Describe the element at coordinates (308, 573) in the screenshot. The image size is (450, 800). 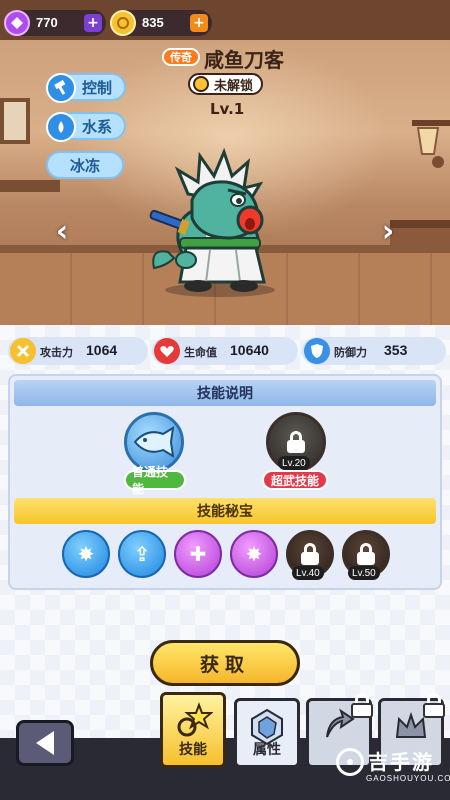
I see `treasure-level-requirement: Lv.40` at that location.